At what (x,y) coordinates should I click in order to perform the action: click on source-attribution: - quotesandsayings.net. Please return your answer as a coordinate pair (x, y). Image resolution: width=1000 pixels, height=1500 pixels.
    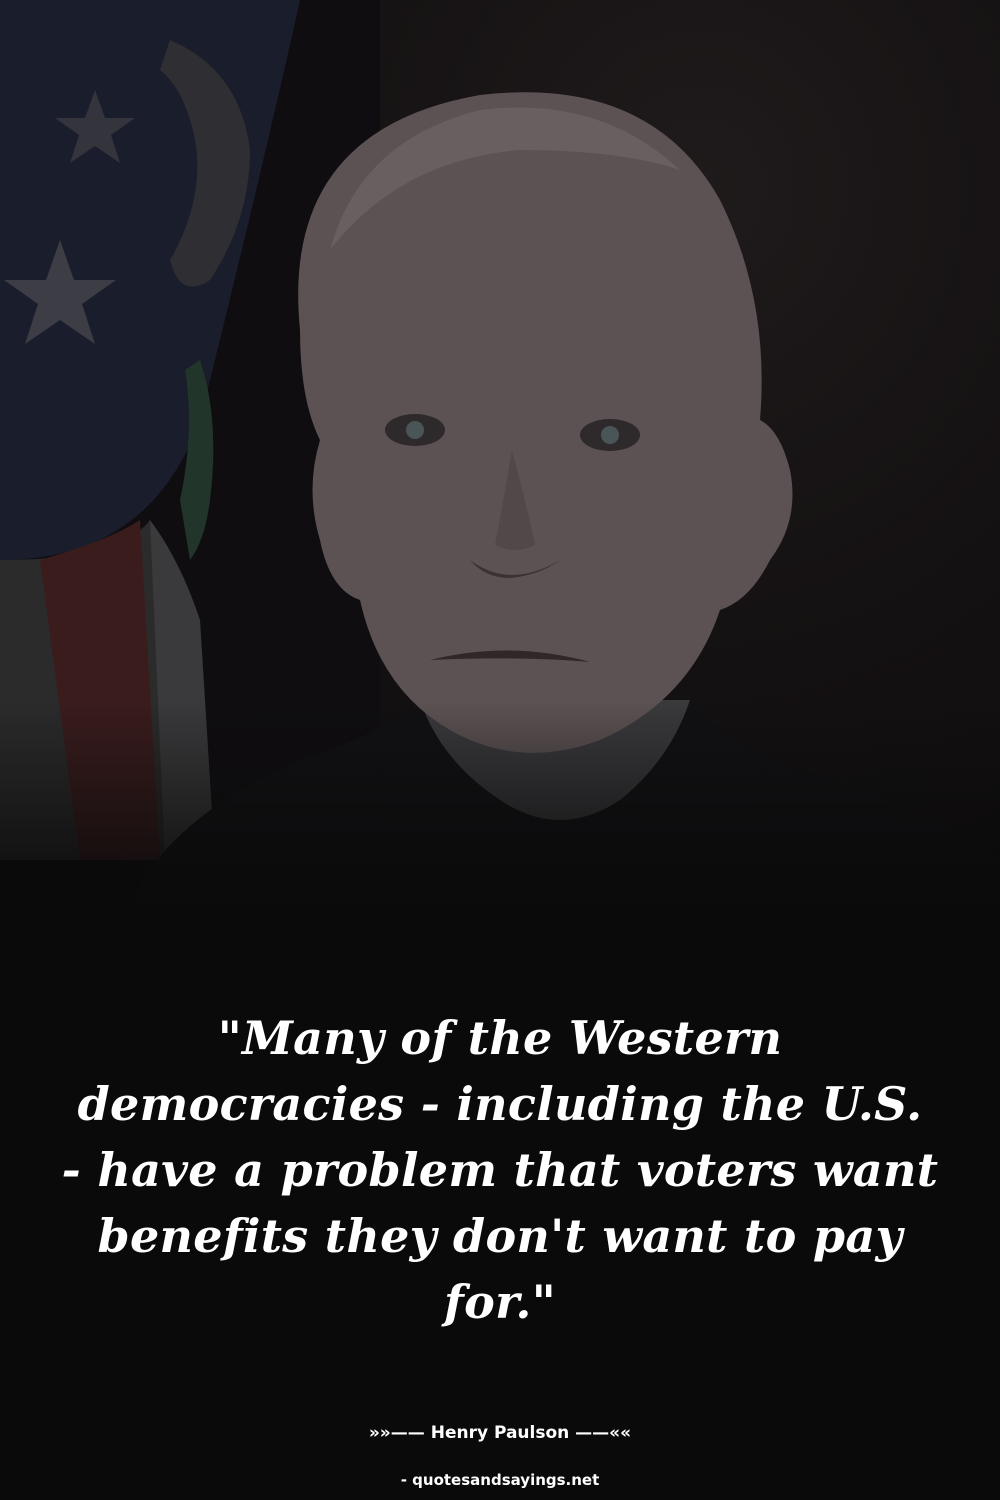
    Looking at the image, I should click on (500, 1480).